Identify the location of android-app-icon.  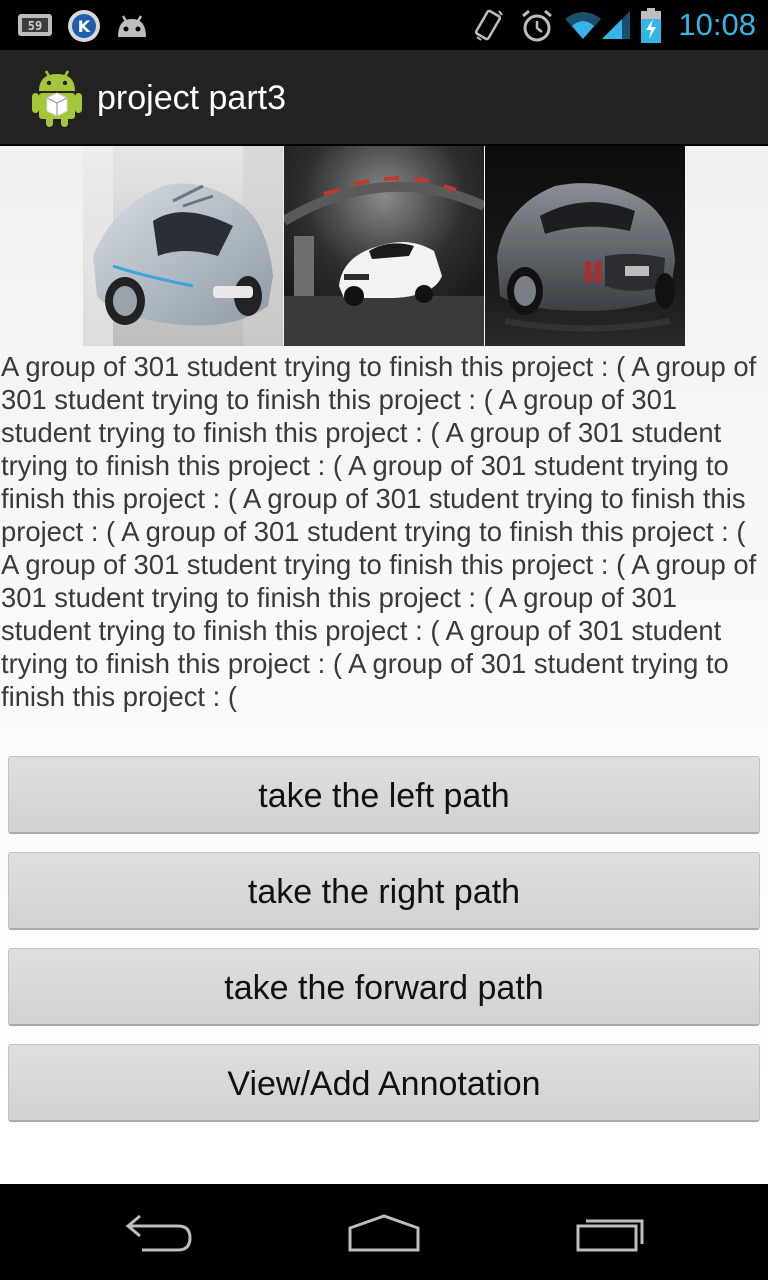
(57, 100).